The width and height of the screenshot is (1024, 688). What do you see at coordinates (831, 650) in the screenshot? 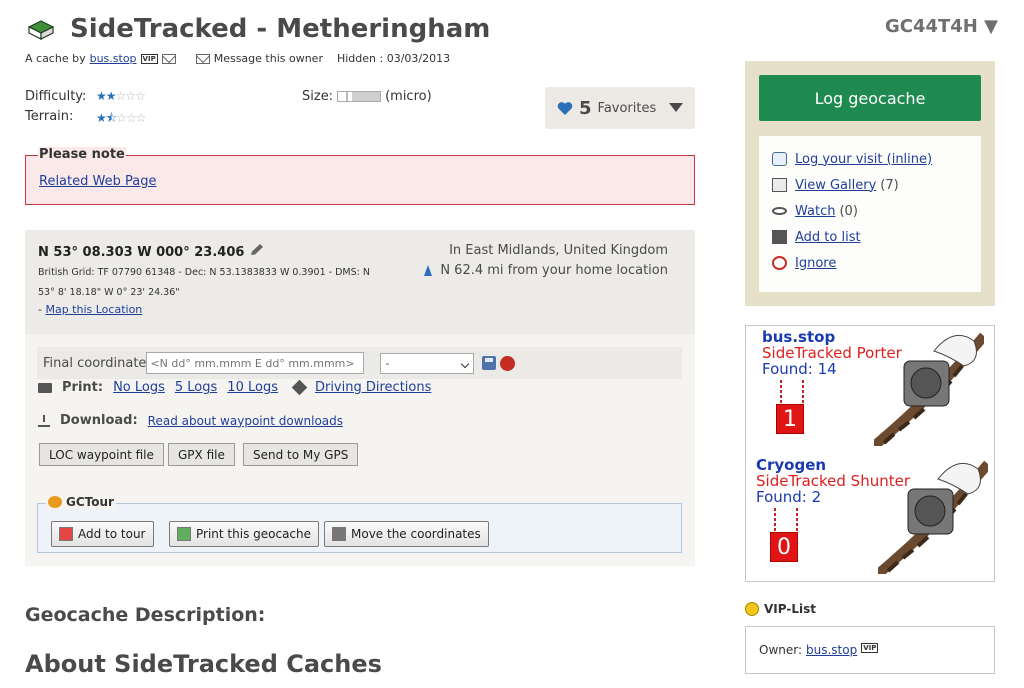
I see `vip-owner-link: bus.stop` at bounding box center [831, 650].